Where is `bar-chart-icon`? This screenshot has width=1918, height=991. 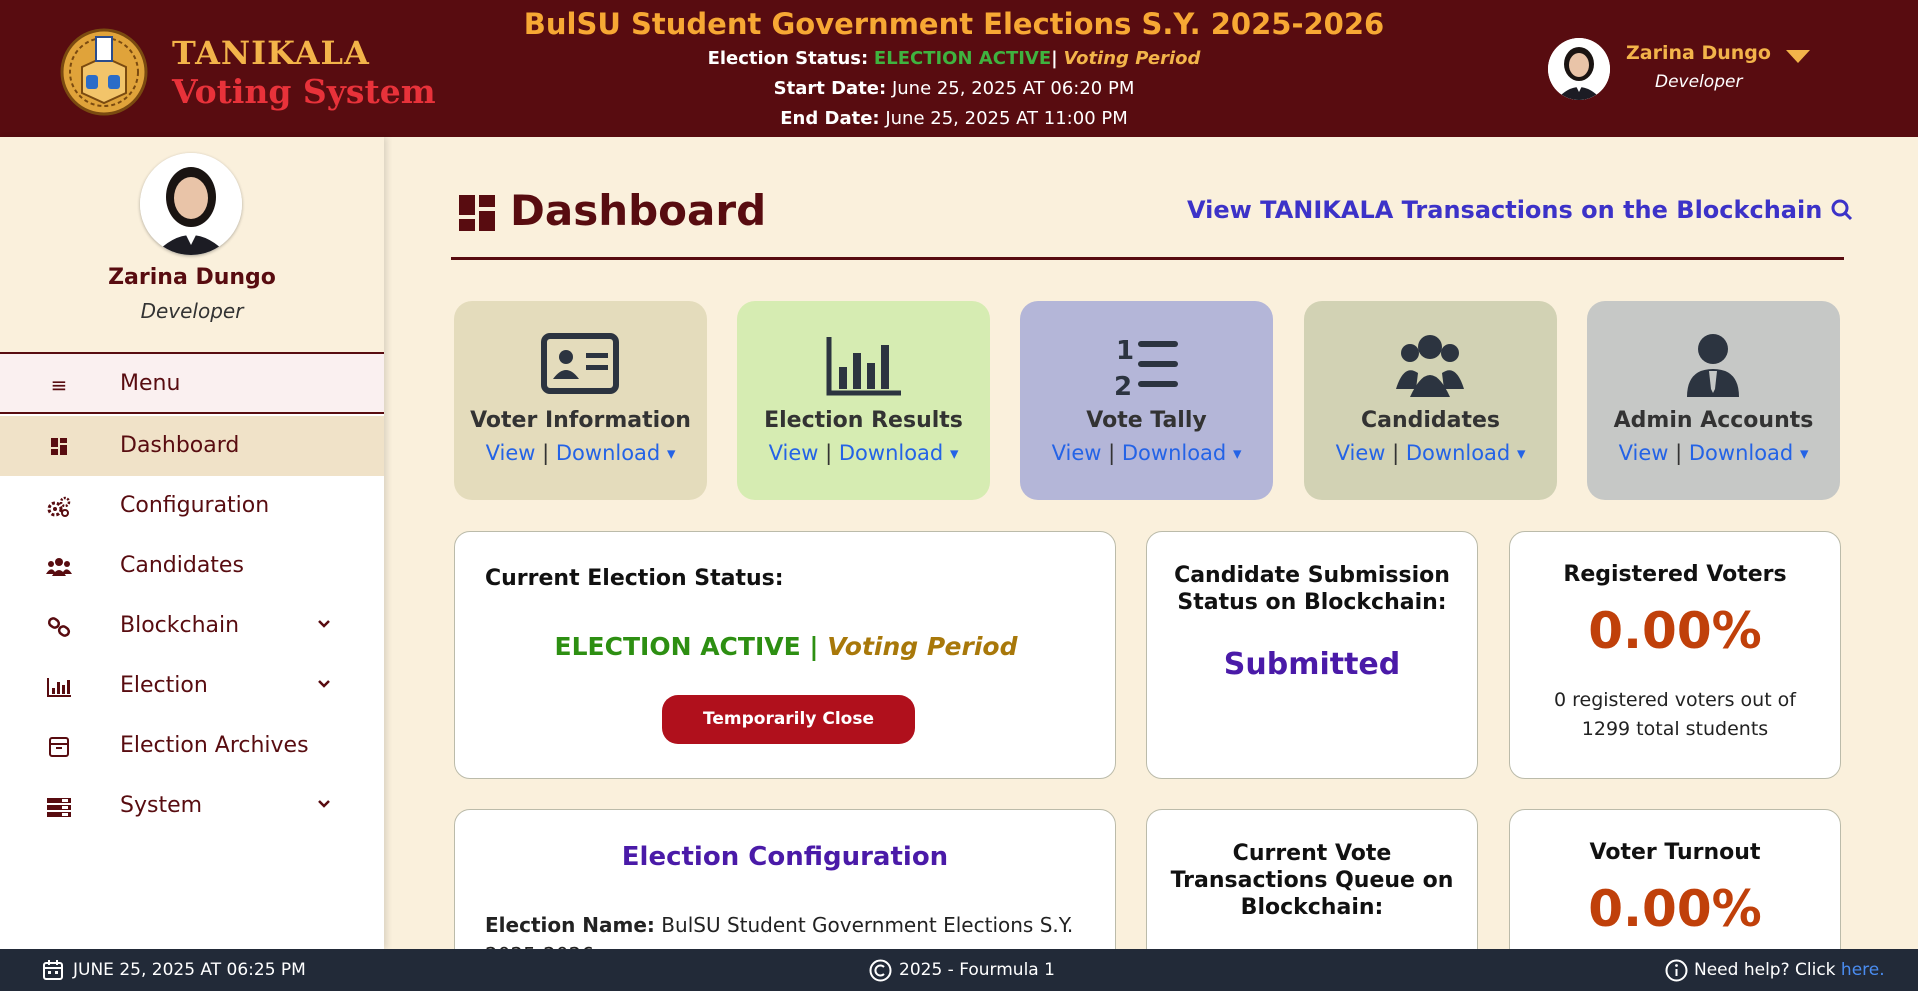 bar-chart-icon is located at coordinates (863, 366).